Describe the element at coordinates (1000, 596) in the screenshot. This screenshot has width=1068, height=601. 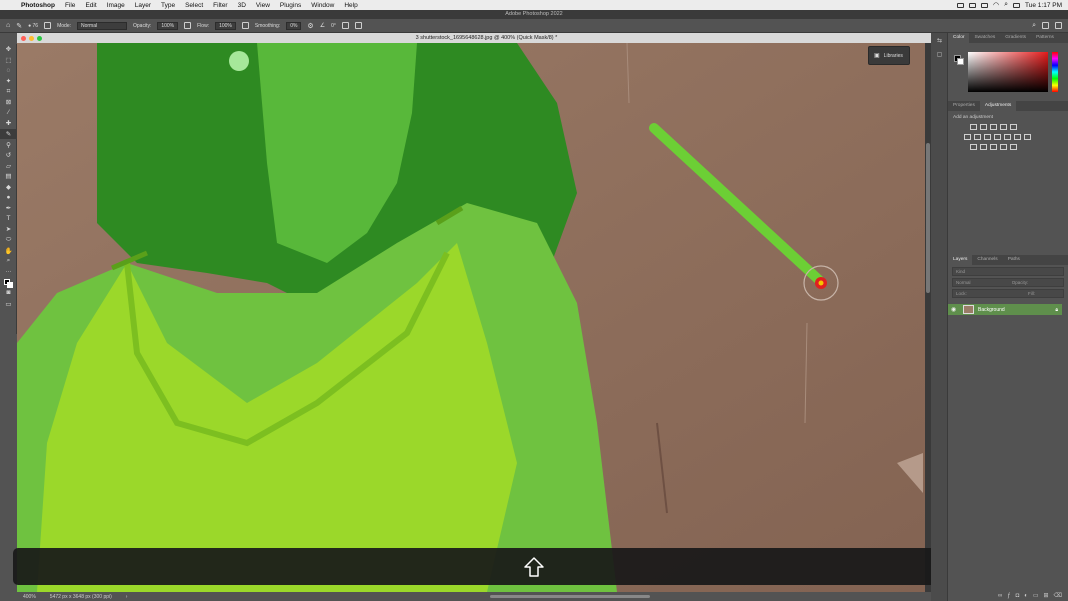
I see `link-layers-icon: ∞` at that location.